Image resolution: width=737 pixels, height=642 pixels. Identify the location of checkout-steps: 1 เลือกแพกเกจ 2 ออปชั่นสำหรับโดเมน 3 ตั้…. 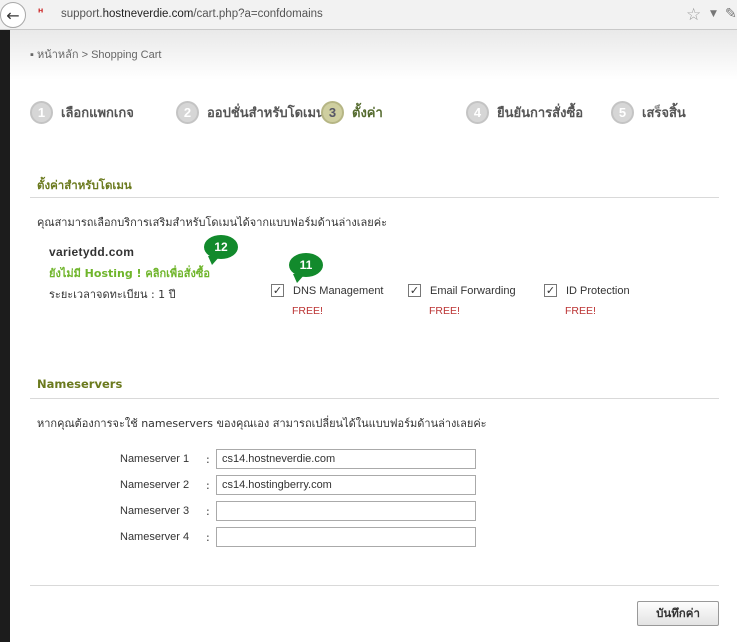
(380, 114).